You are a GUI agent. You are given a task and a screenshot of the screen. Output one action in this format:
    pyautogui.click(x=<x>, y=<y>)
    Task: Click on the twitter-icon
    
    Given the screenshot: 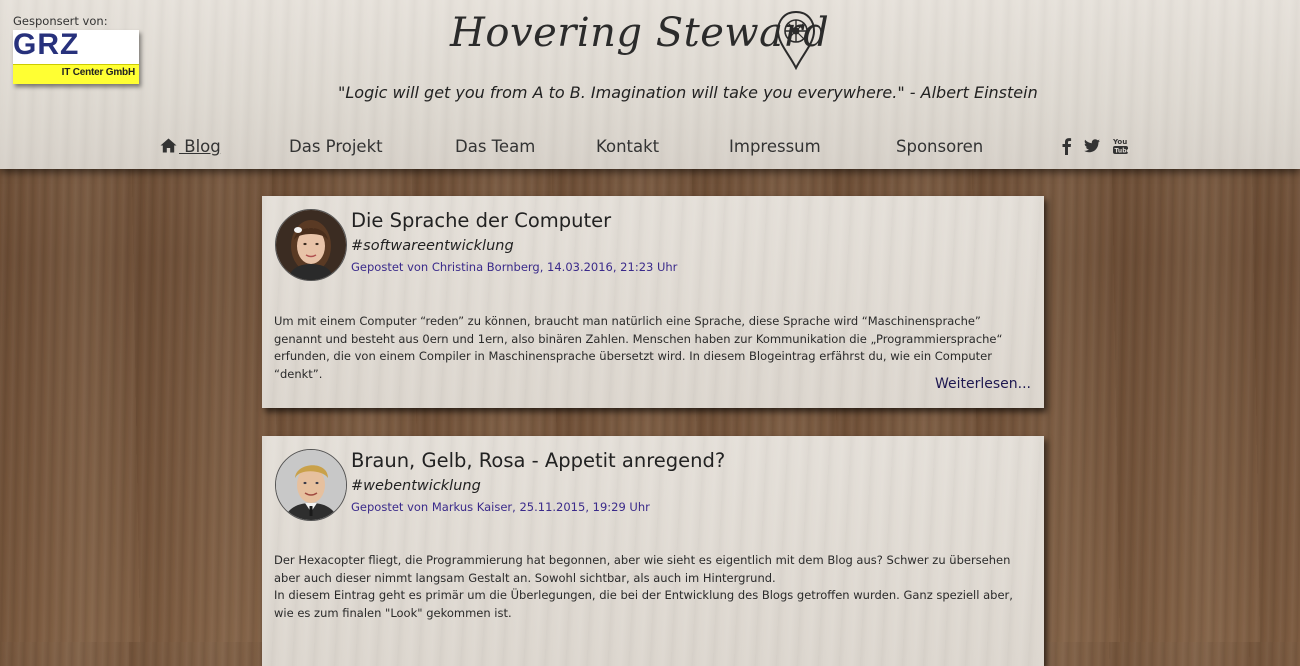 What is the action you would take?
    pyautogui.click(x=1092, y=146)
    